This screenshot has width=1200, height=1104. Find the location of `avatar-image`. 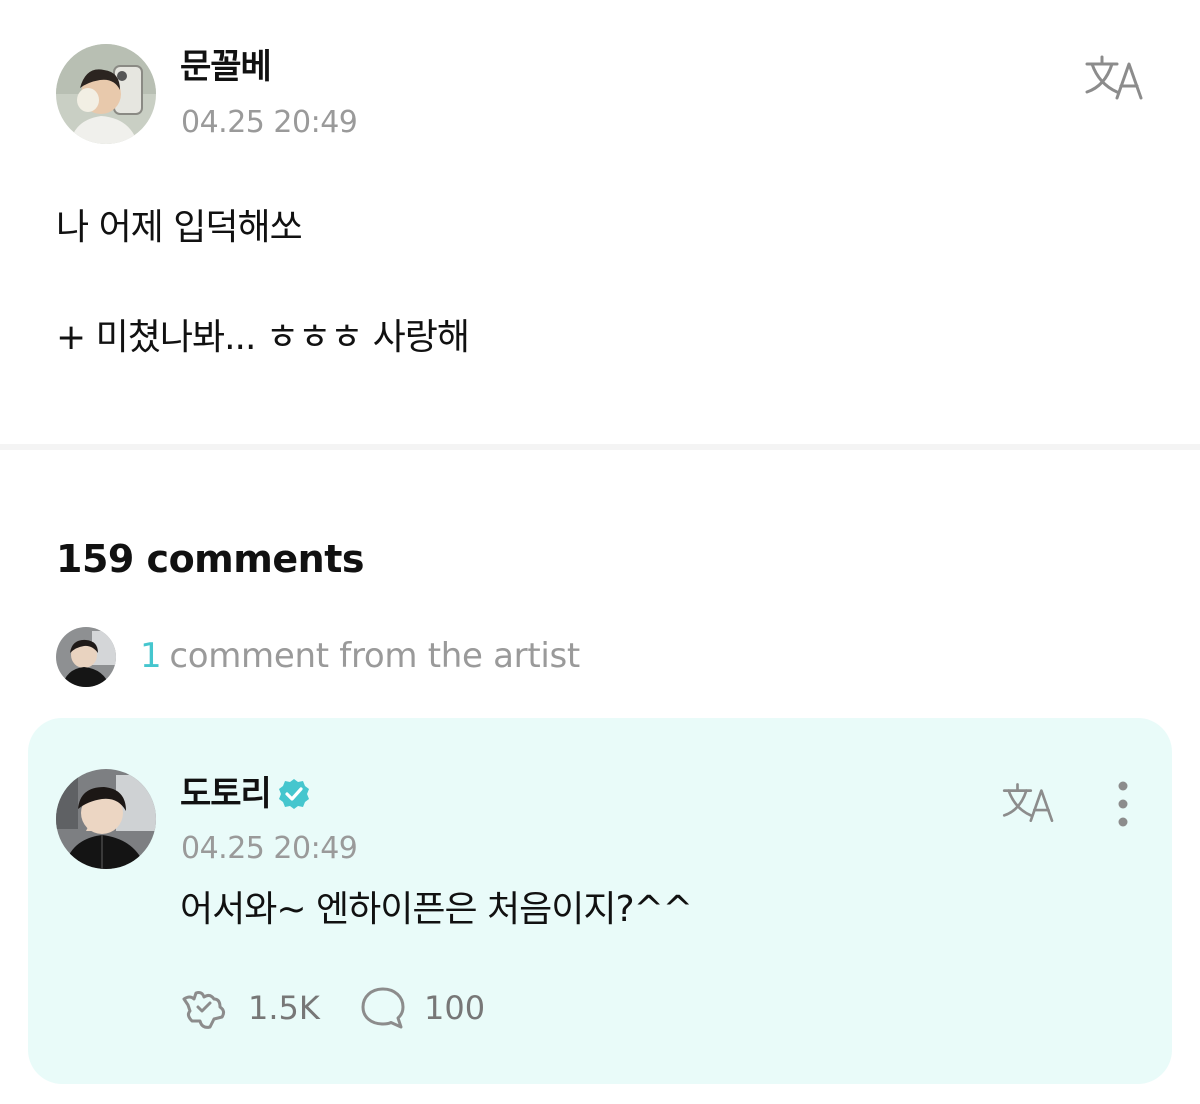

avatar-image is located at coordinates (106, 94).